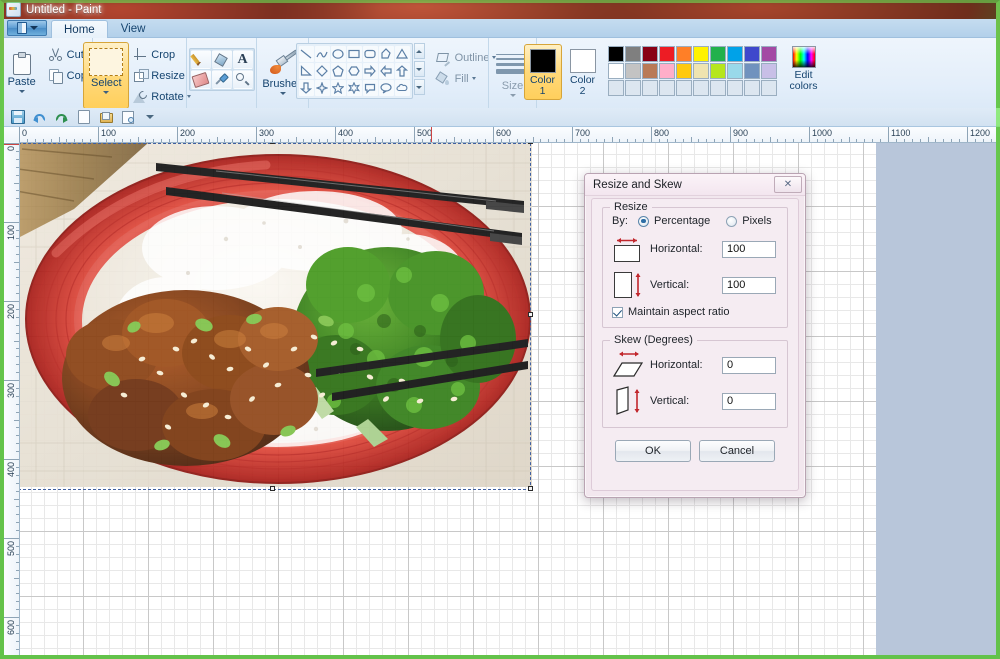 Image resolution: width=1000 pixels, height=659 pixels. Describe the element at coordinates (200, 79) in the screenshot. I see `tool-eraser` at that location.